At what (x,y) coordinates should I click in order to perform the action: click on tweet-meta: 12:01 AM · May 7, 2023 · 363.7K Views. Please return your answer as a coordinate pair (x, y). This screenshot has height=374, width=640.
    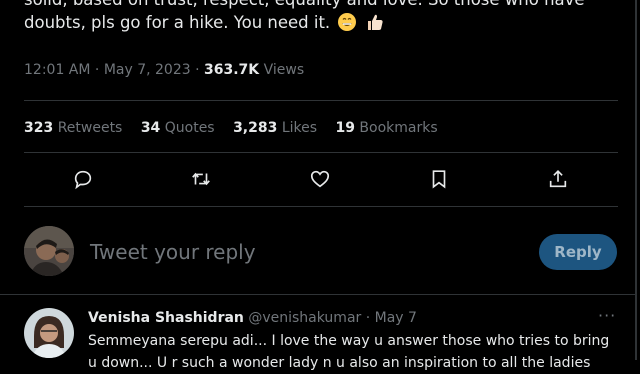
    Looking at the image, I should click on (164, 70).